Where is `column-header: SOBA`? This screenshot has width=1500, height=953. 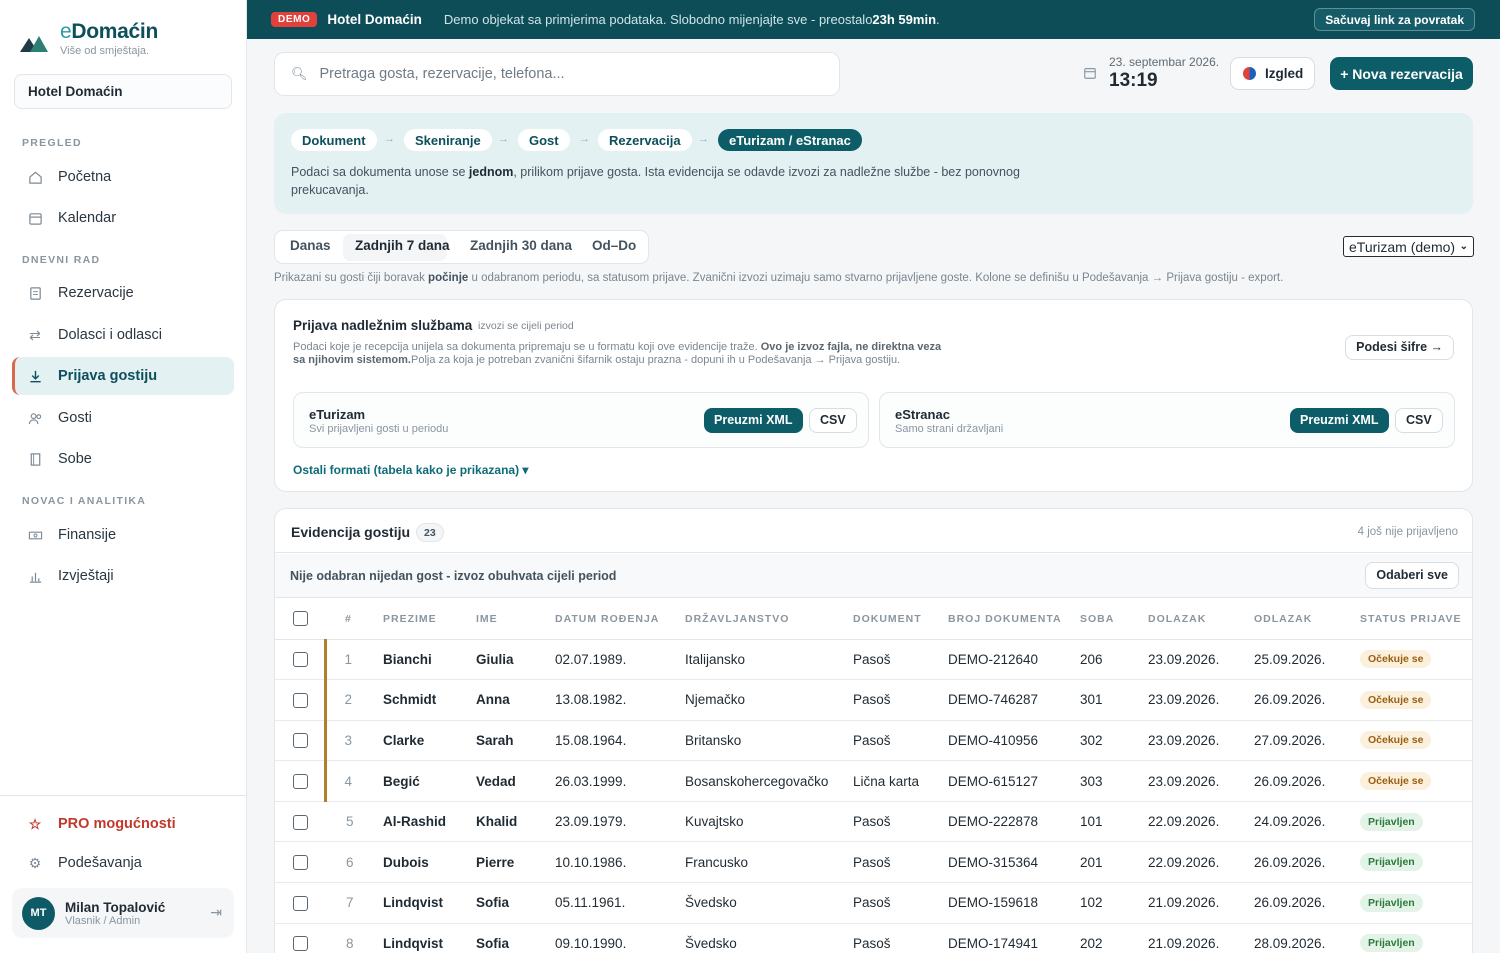
column-header: SOBA is located at coordinates (1114, 619).